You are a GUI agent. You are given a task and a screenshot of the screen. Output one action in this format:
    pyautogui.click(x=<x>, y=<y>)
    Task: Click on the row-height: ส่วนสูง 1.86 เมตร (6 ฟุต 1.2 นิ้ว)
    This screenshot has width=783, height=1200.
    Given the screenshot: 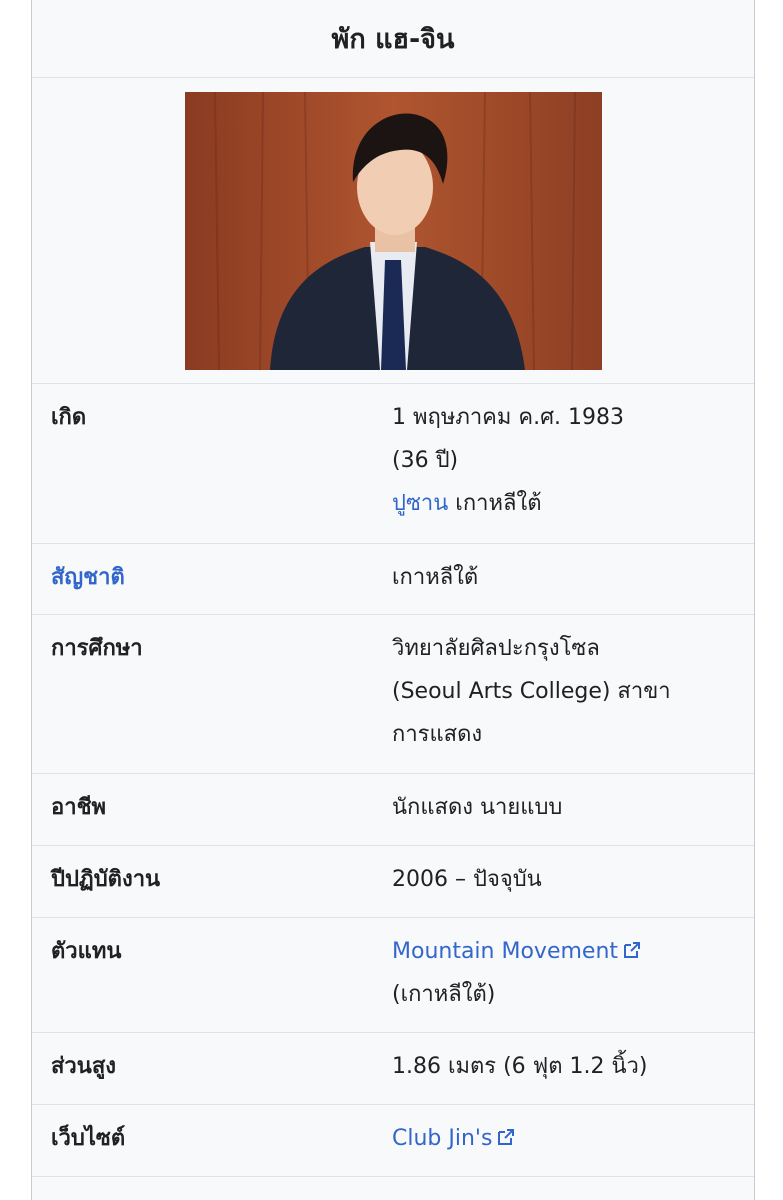 What is the action you would take?
    pyautogui.click(x=393, y=1069)
    